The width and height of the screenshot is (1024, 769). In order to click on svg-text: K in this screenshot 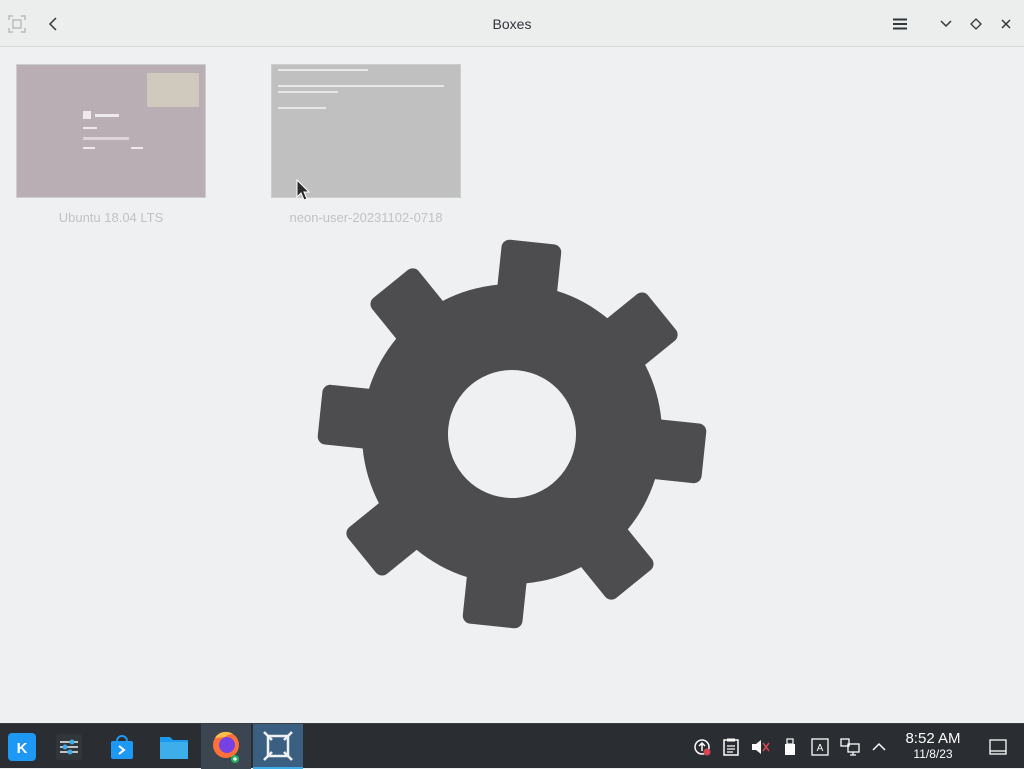, I will do `click(22, 748)`.